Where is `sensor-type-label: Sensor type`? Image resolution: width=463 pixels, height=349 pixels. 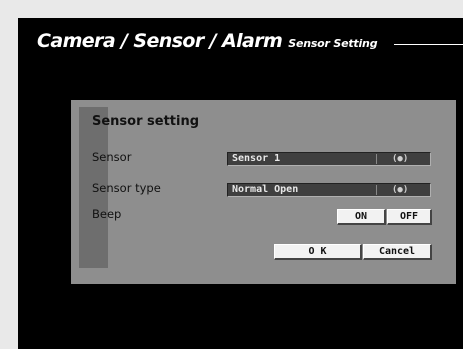 sensor-type-label: Sensor type is located at coordinates (126, 188).